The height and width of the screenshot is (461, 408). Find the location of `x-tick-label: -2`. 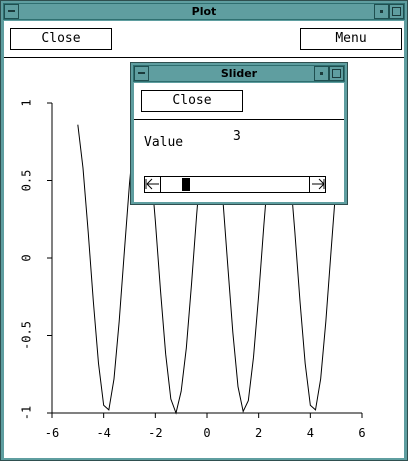

x-tick-label: -2 is located at coordinates (155, 433).